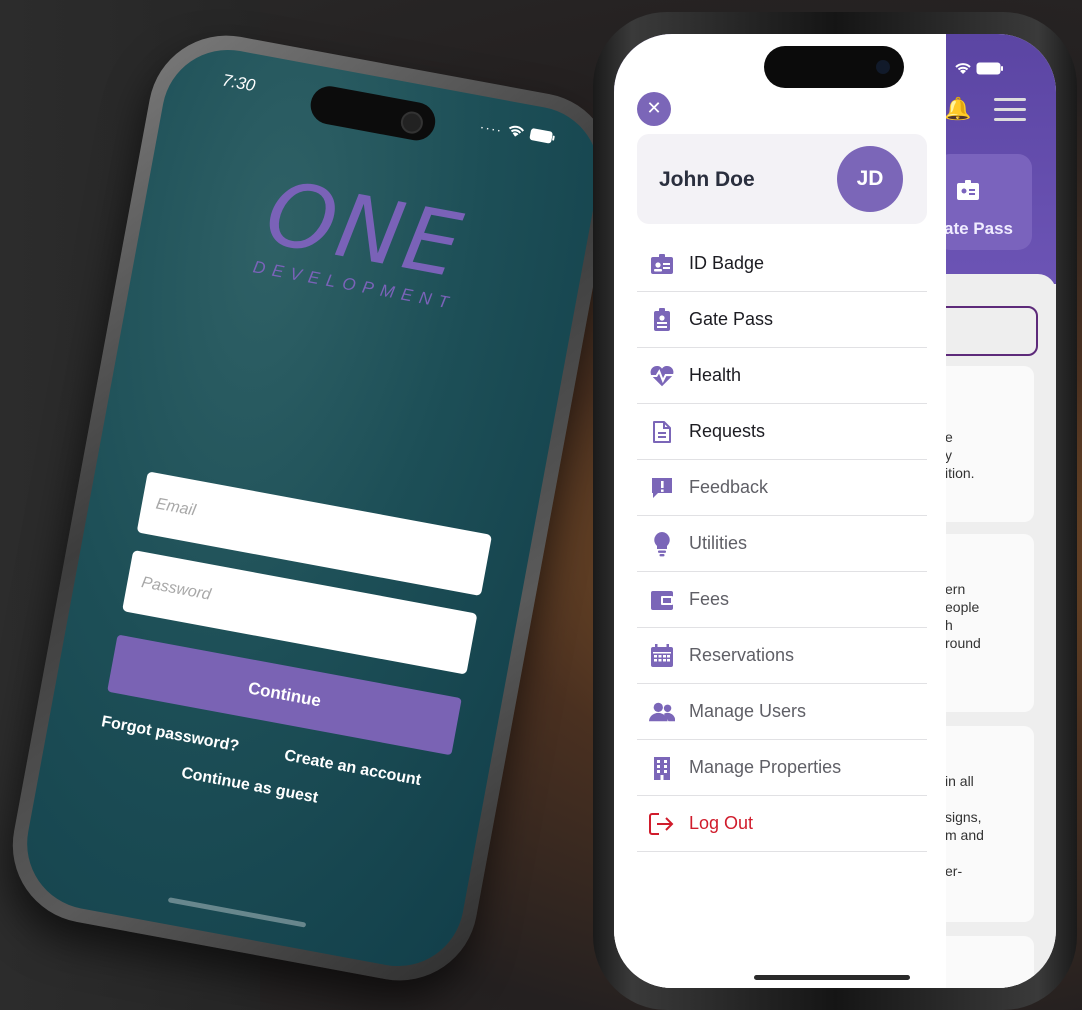  Describe the element at coordinates (715, 375) in the screenshot. I see `menu-item-label: Health` at that location.